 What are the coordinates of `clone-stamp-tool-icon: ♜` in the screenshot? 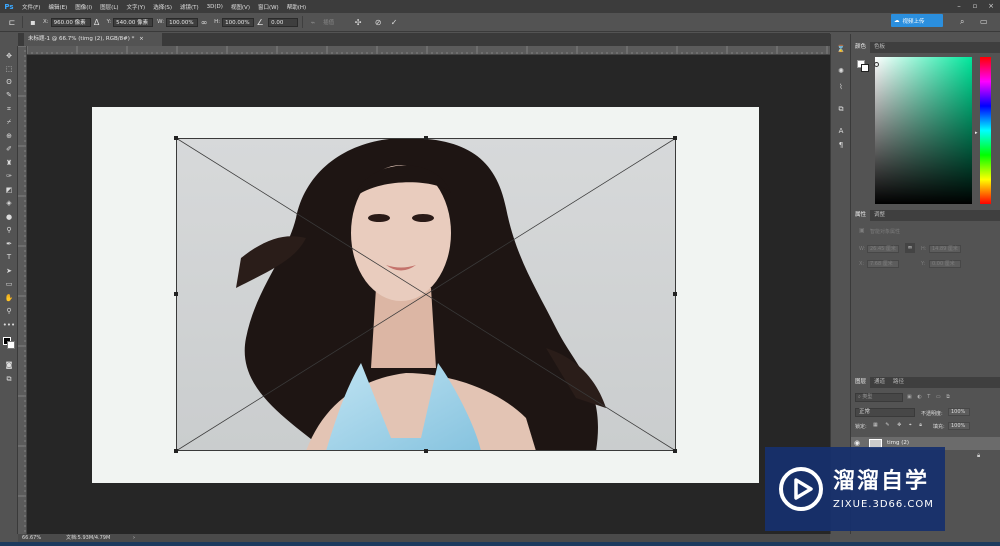 It's located at (9, 163).